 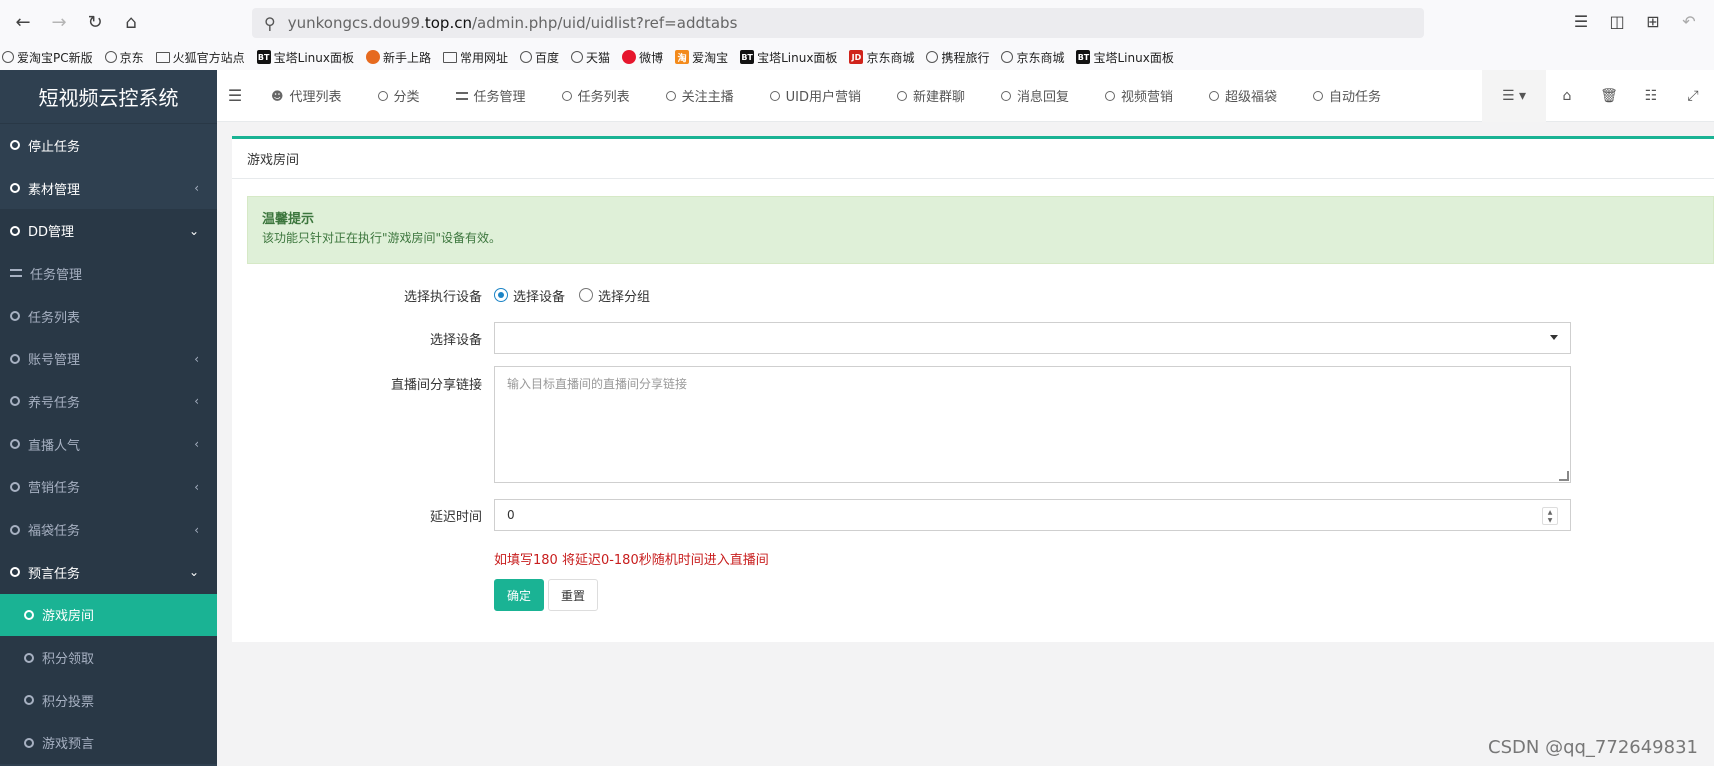 What do you see at coordinates (1032, 338) in the screenshot?
I see `device-select` at bounding box center [1032, 338].